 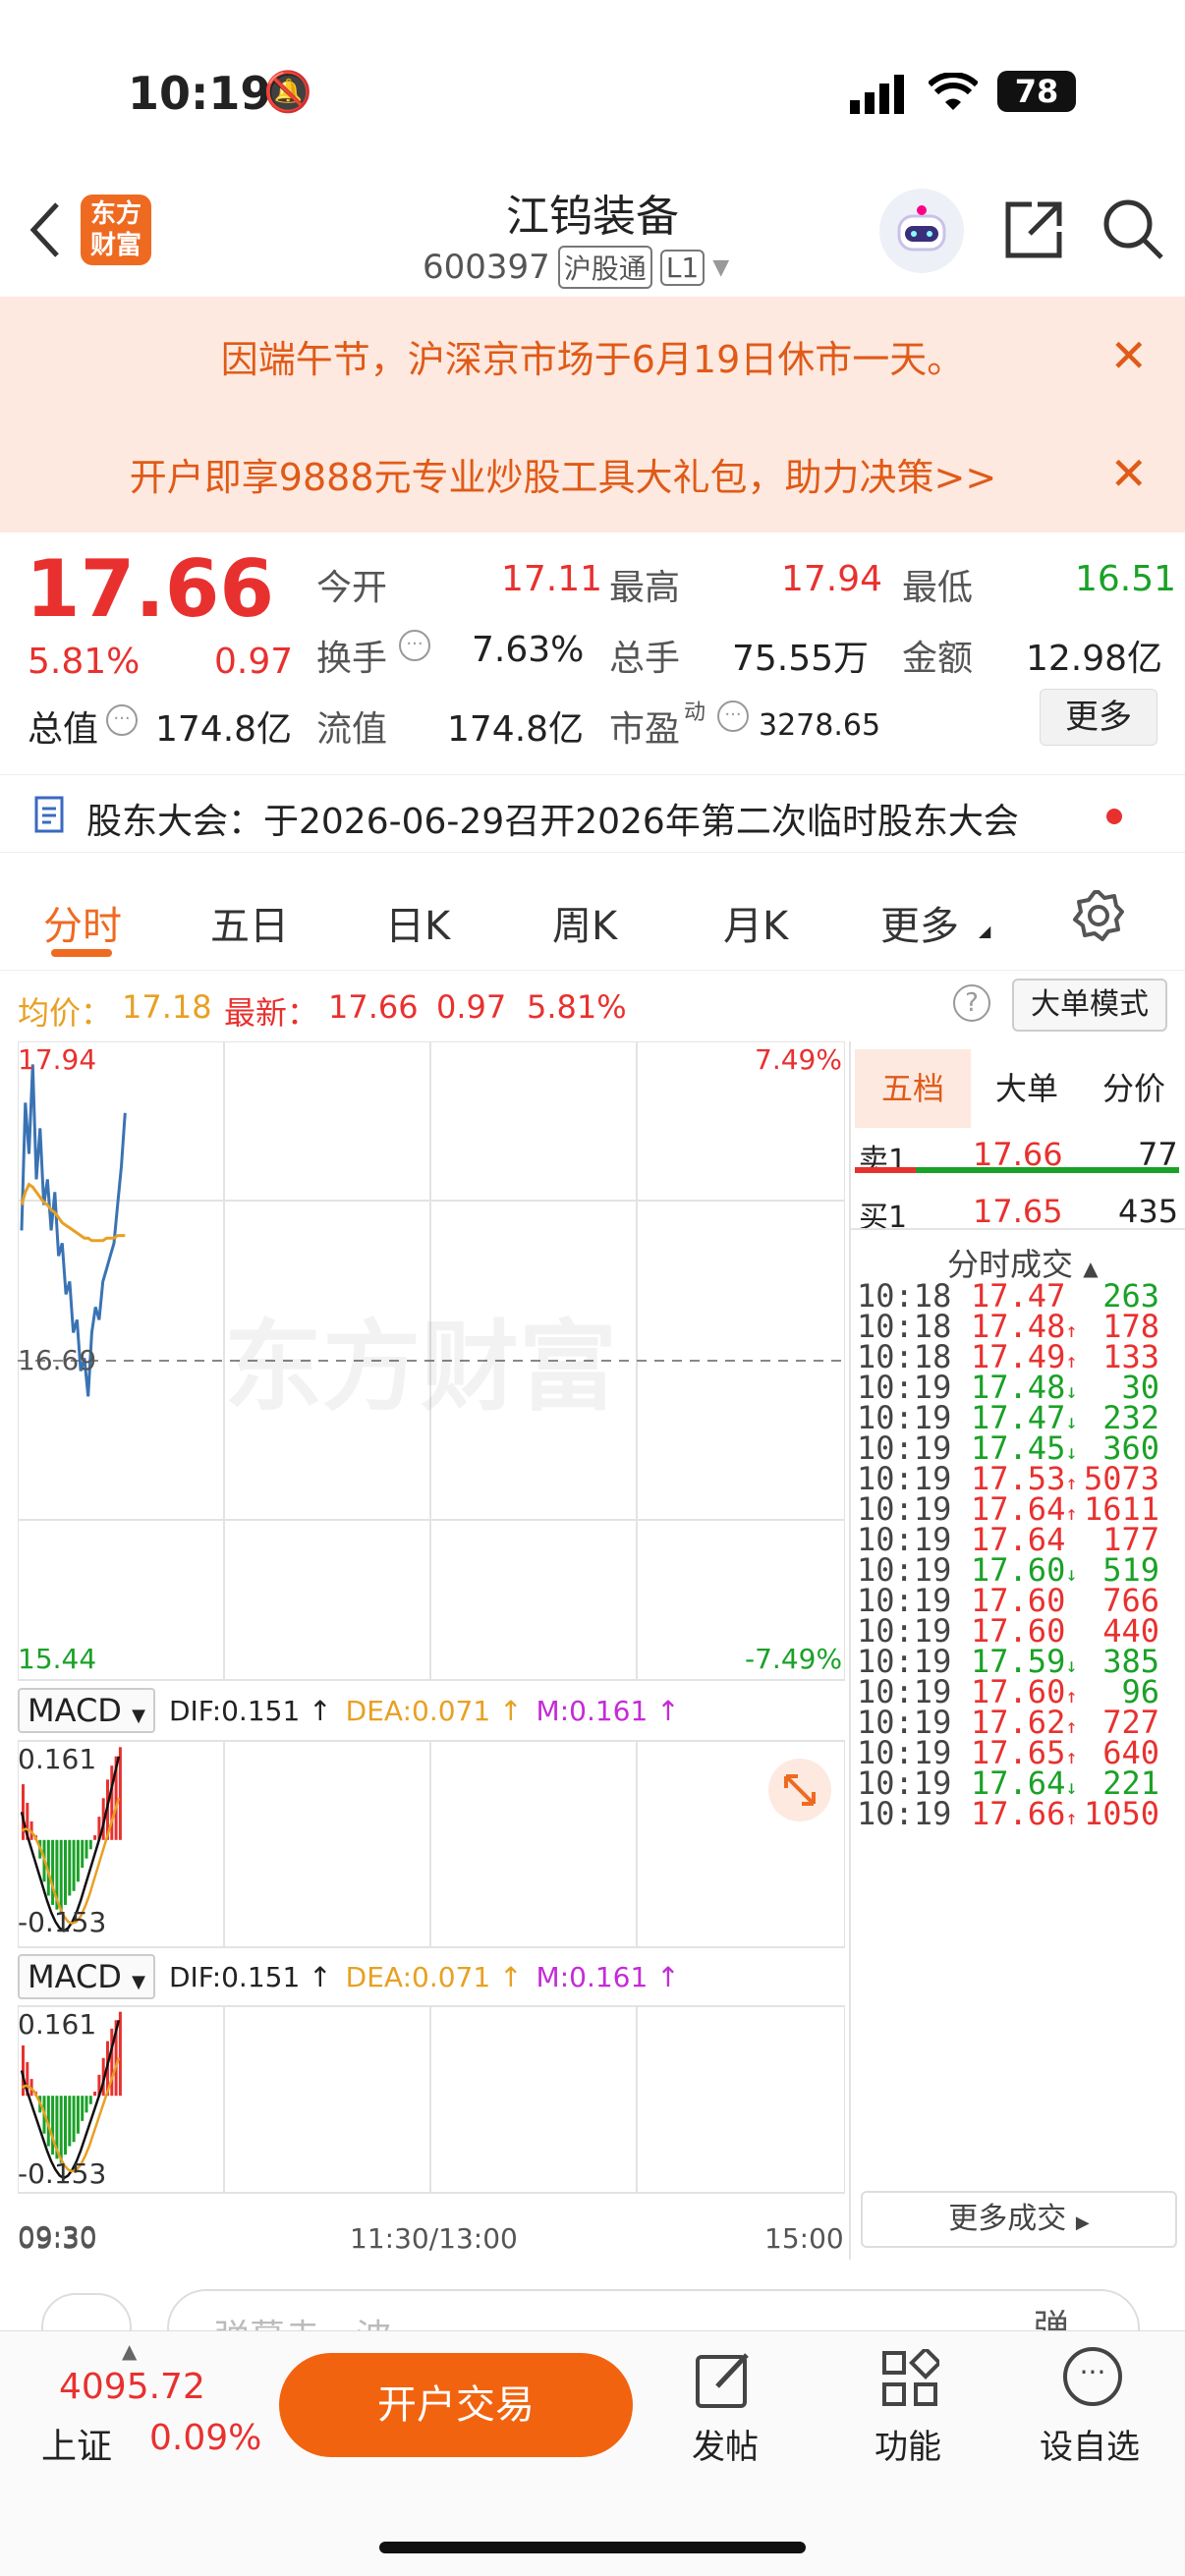 What do you see at coordinates (167, 1007) in the screenshot?
I see `avg-value: 17.18` at bounding box center [167, 1007].